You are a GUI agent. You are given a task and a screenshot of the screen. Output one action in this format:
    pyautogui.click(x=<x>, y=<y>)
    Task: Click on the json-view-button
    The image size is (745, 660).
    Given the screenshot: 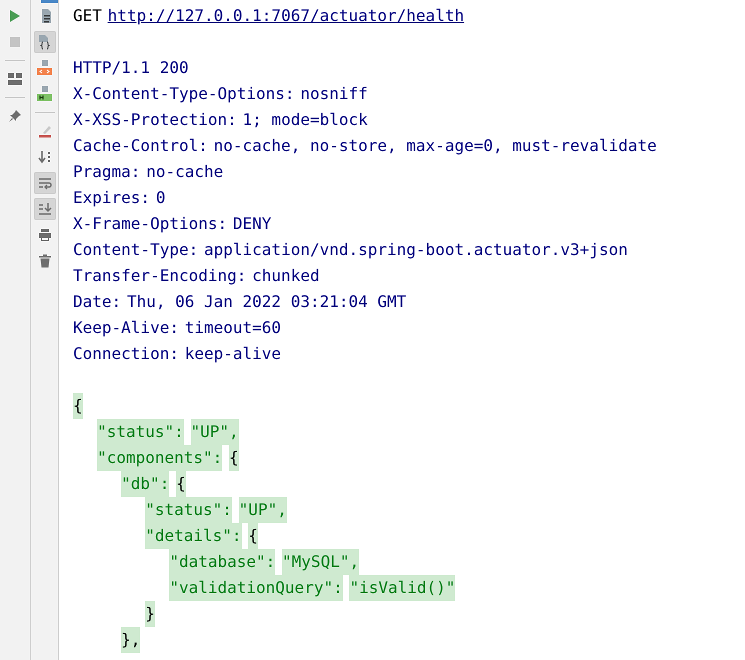 What is the action you would take?
    pyautogui.click(x=45, y=42)
    